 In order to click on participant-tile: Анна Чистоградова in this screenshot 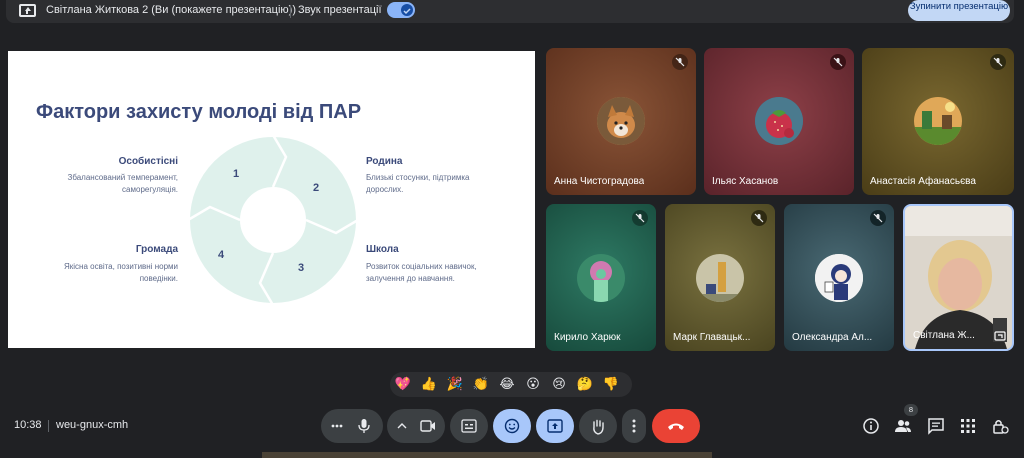, I will do `click(621, 121)`.